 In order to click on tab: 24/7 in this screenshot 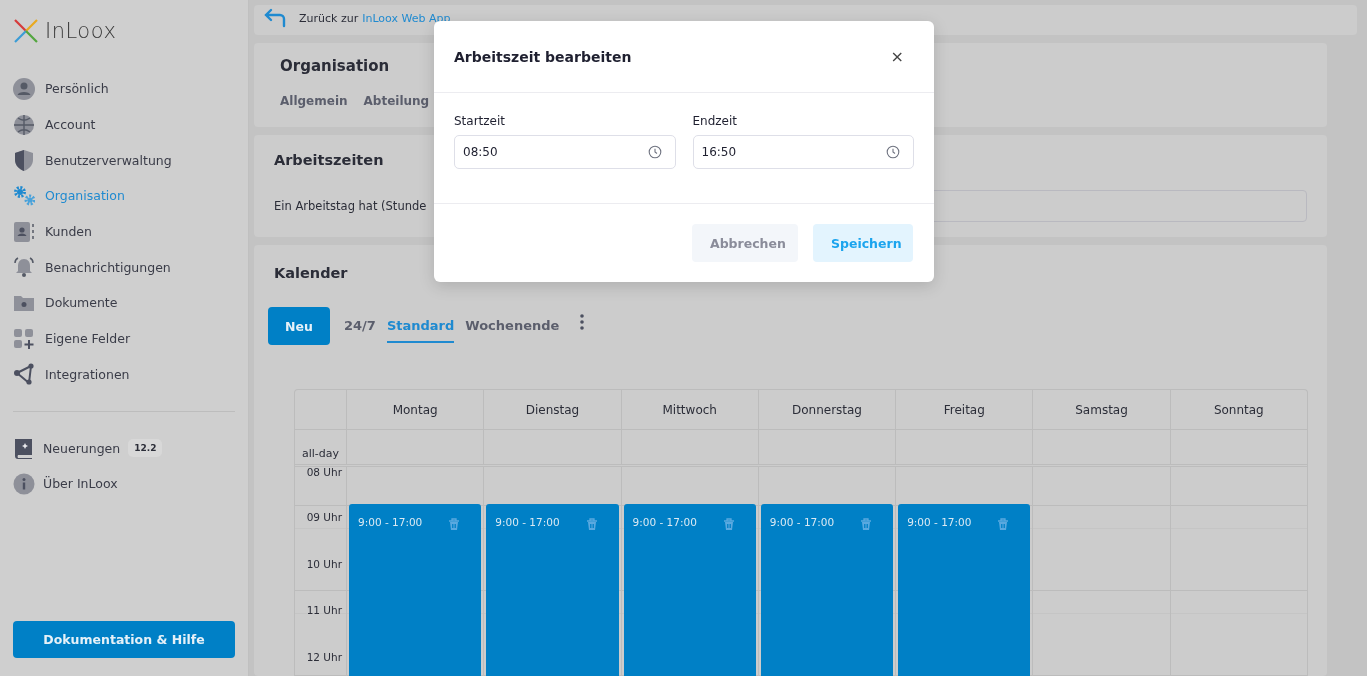, I will do `click(360, 326)`.